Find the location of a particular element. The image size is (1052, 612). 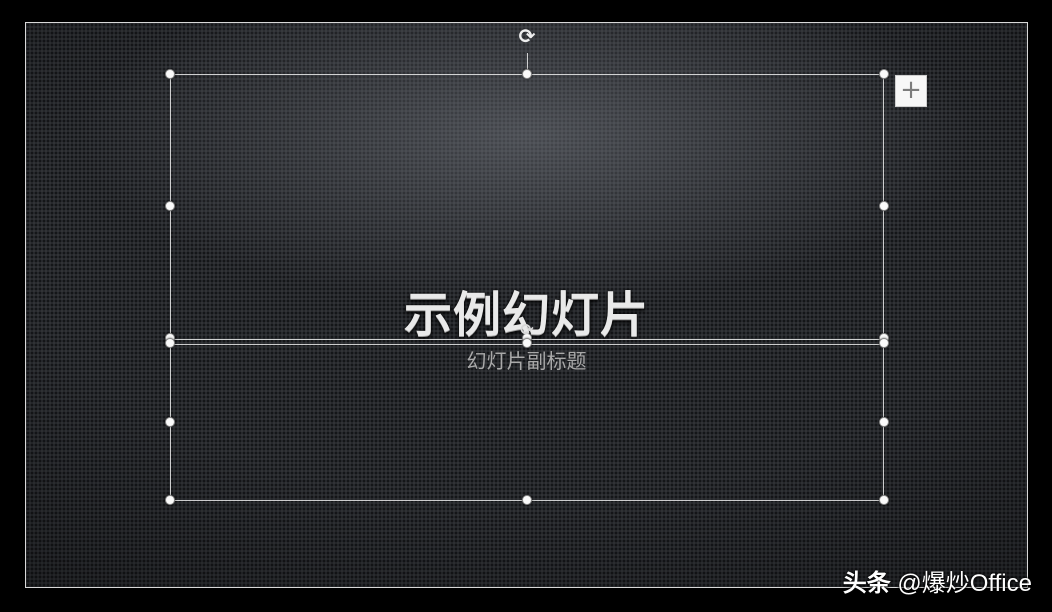

title-resize-handle-top is located at coordinates (527, 74).